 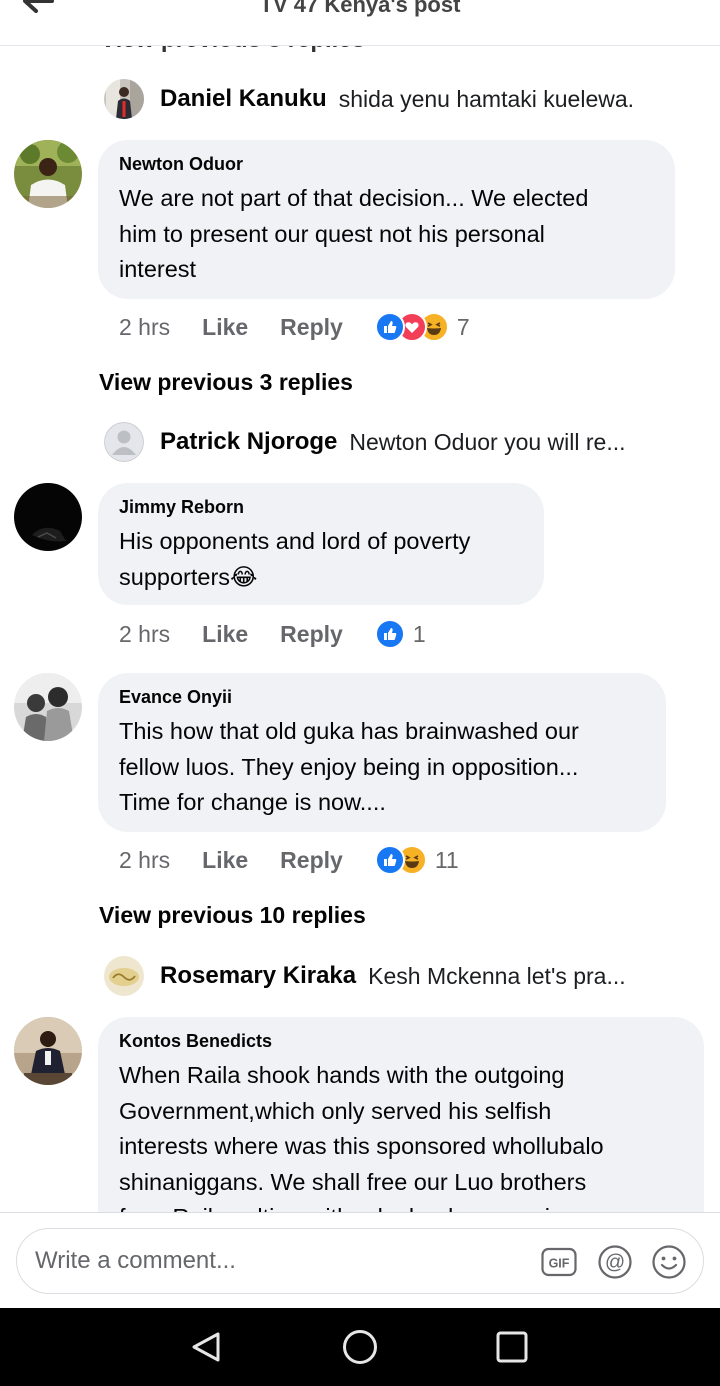 I want to click on comment-composer: GIF @, so click(x=360, y=1260).